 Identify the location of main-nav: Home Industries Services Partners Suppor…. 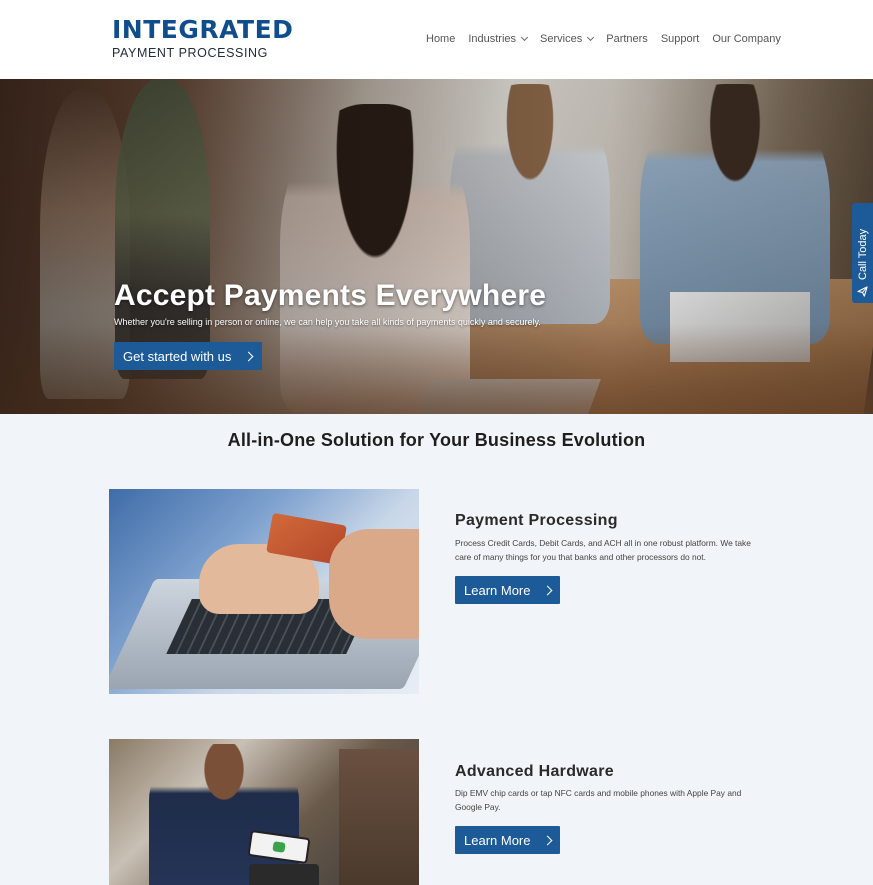
(610, 39).